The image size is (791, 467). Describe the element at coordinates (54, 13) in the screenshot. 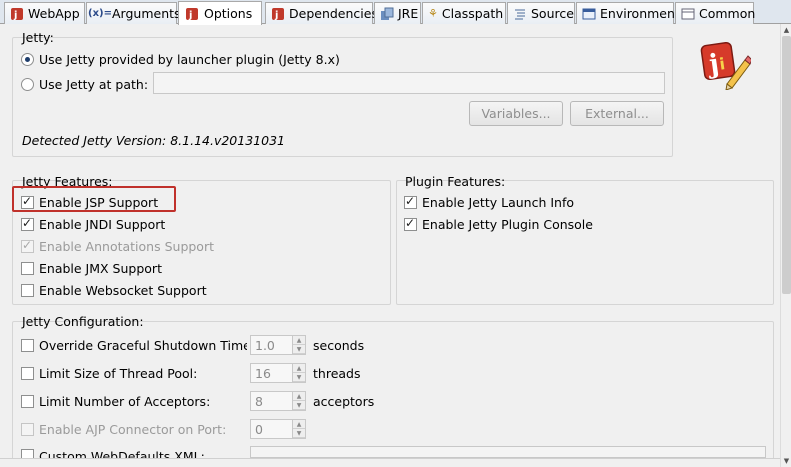

I see `tab-label: WebApp` at that location.